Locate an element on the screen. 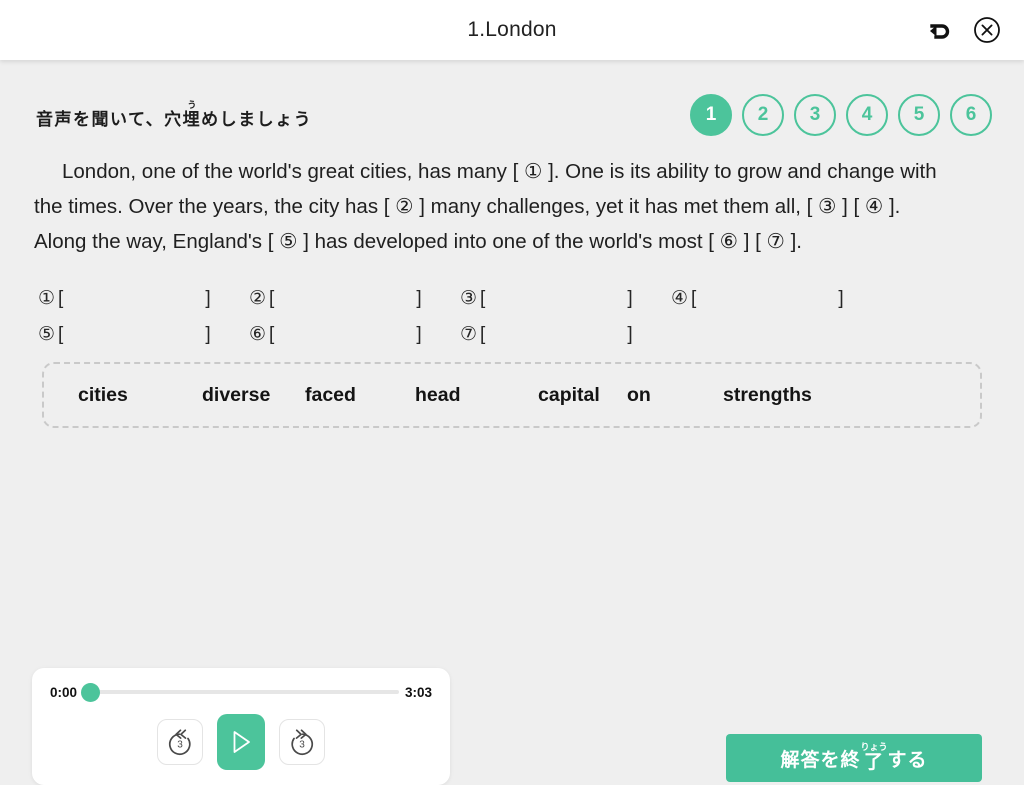  answer-slot-4-value is located at coordinates (768, 299).